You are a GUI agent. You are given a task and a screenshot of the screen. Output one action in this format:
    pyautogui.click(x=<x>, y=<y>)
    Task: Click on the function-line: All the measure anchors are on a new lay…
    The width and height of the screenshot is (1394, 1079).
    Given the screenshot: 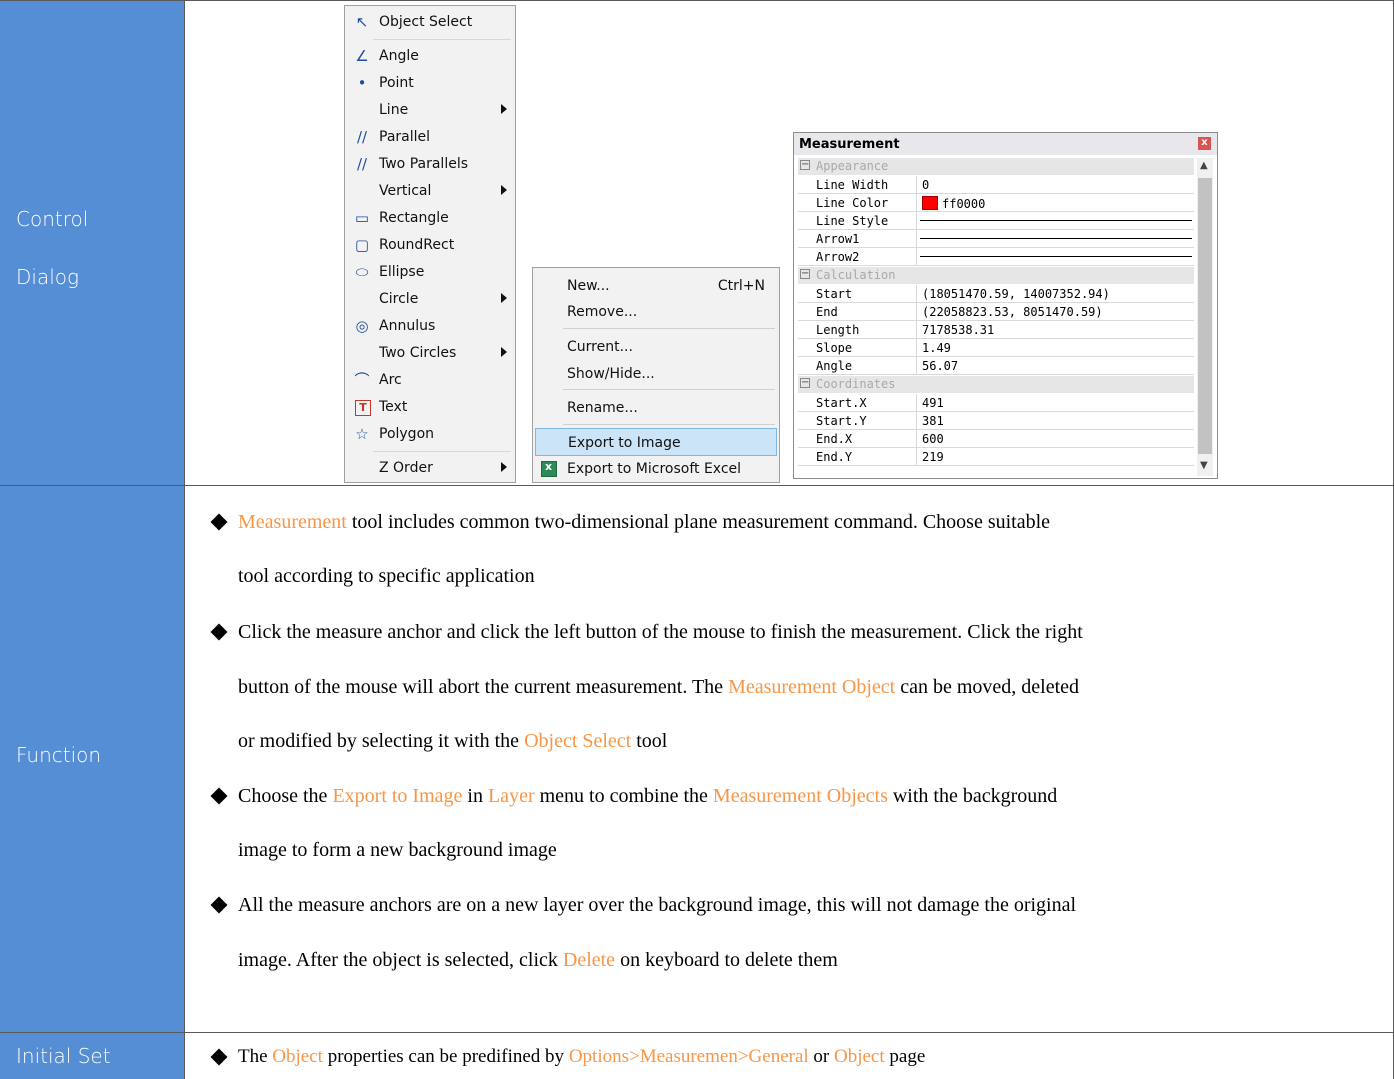 What is the action you would take?
    pyautogui.click(x=657, y=905)
    